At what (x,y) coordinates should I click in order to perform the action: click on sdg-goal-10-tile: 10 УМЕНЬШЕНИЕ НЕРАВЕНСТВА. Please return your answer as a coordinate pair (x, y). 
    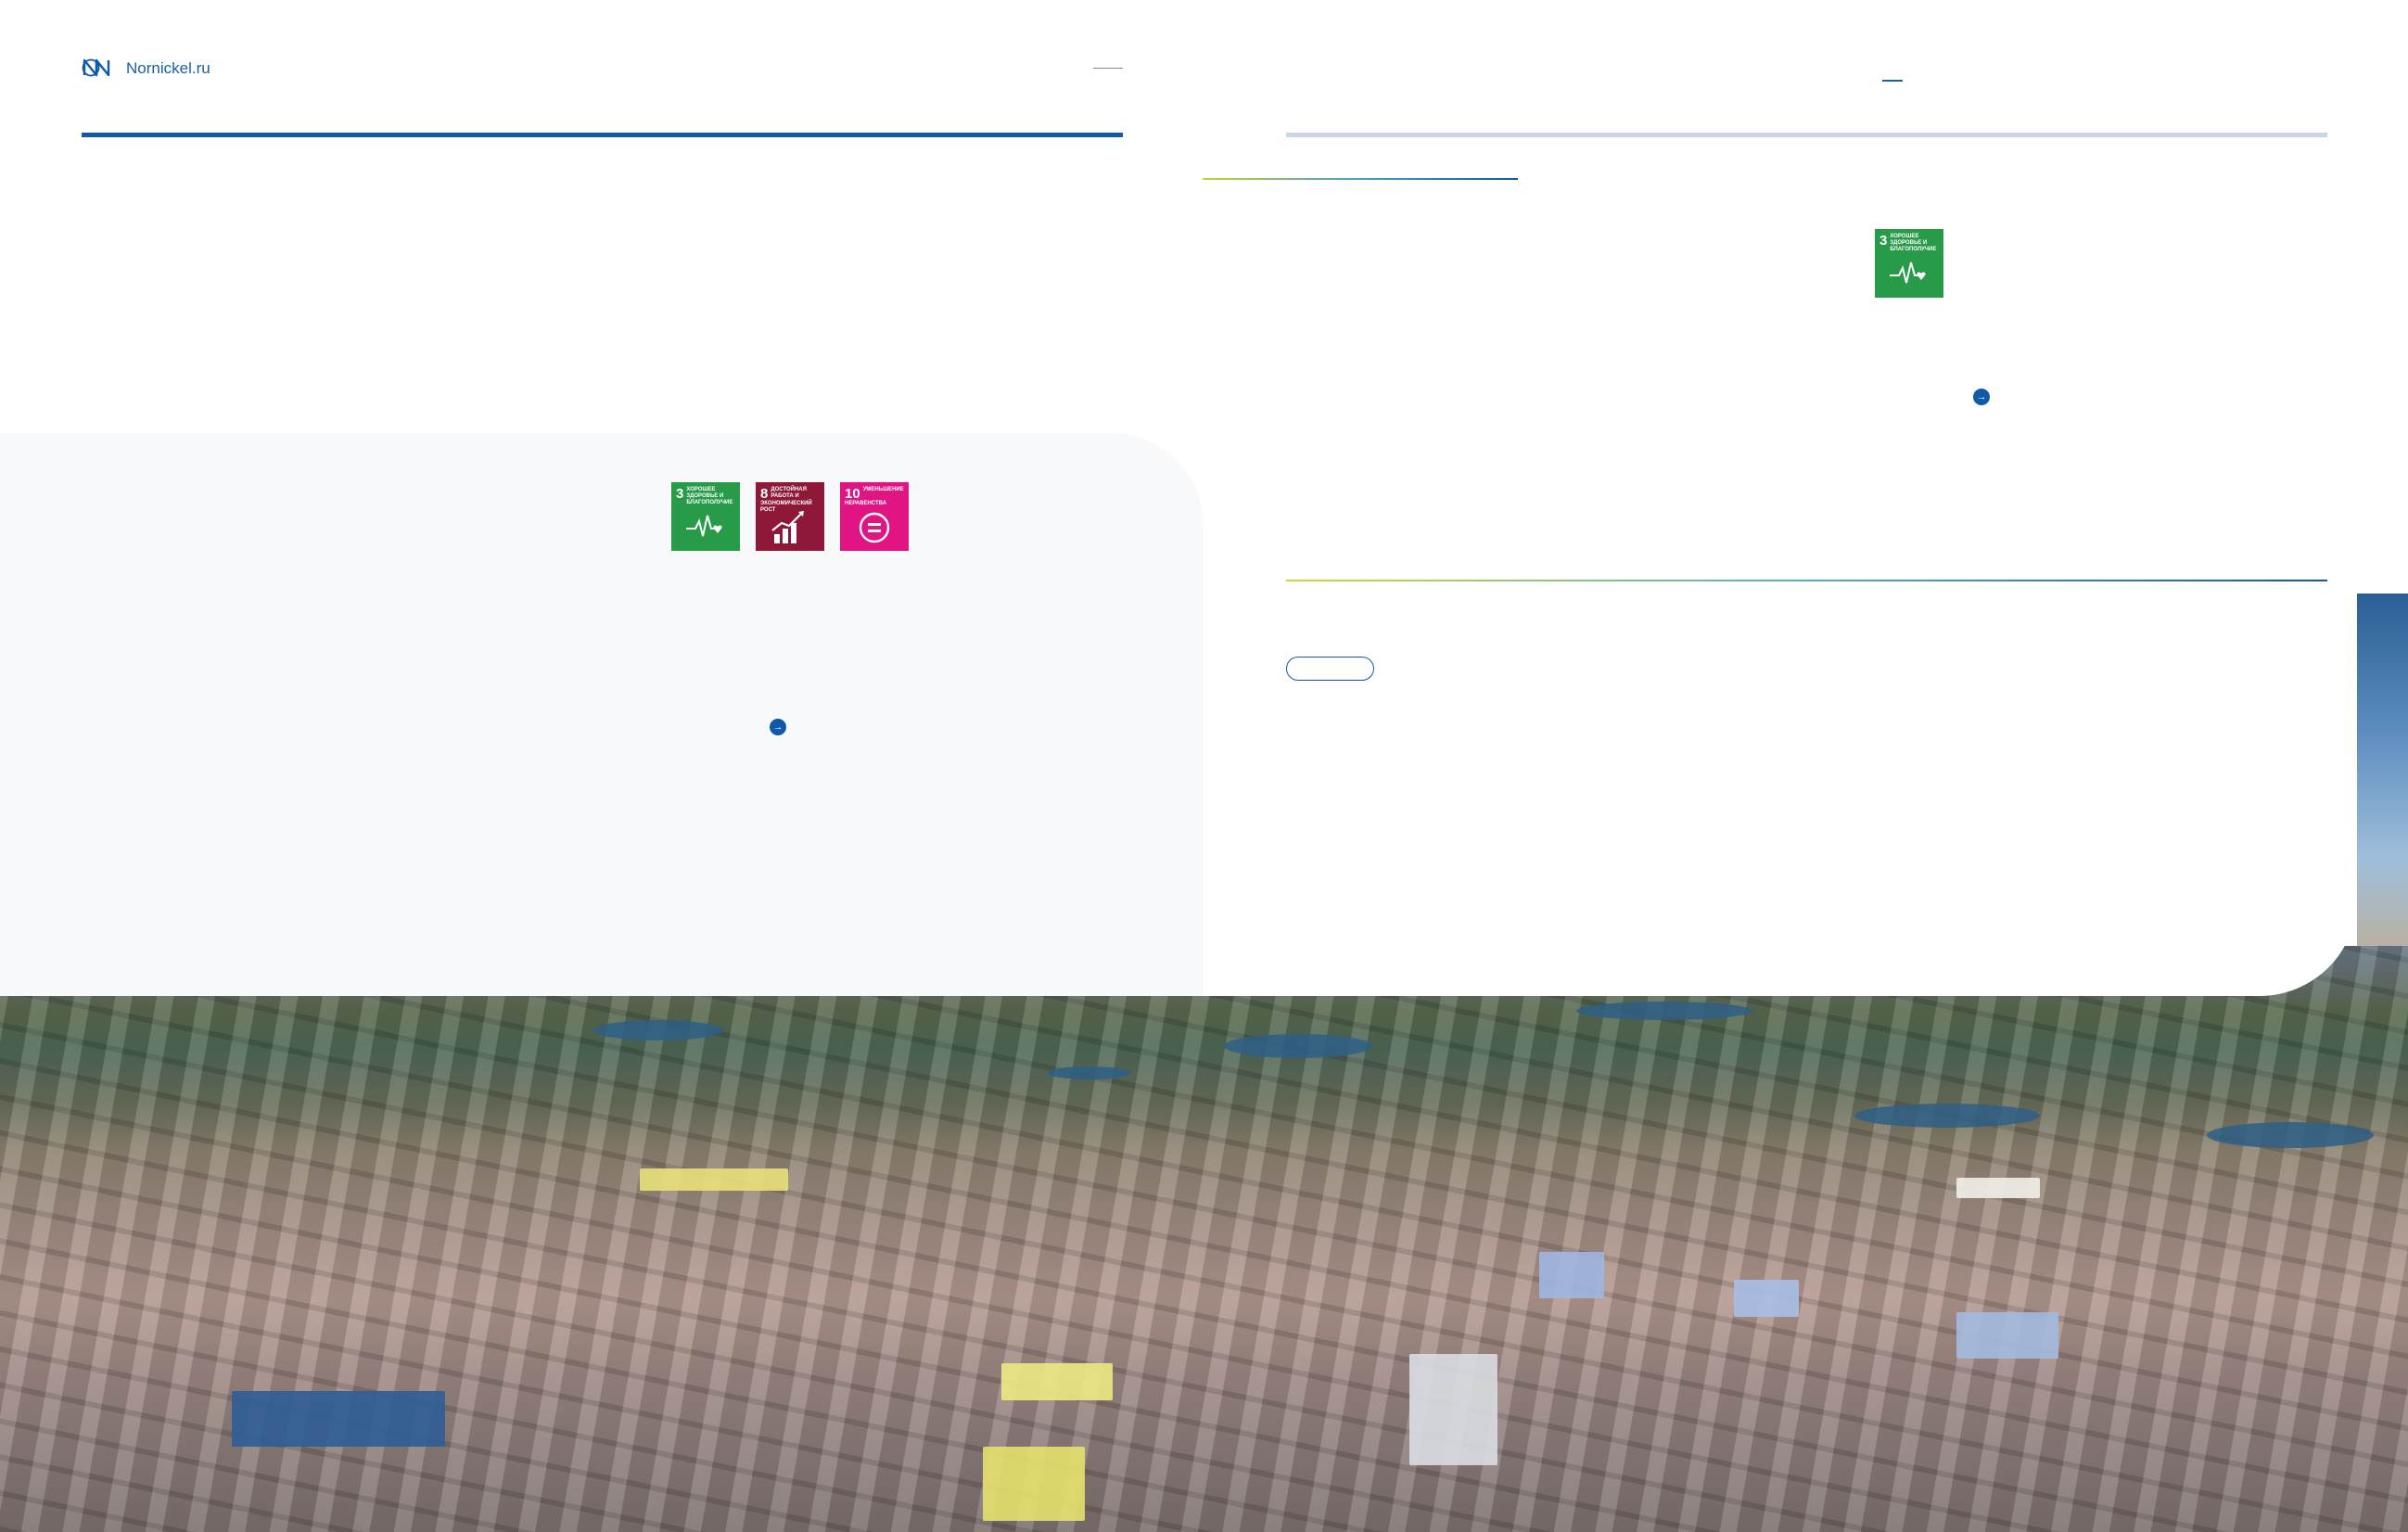
    Looking at the image, I should click on (874, 516).